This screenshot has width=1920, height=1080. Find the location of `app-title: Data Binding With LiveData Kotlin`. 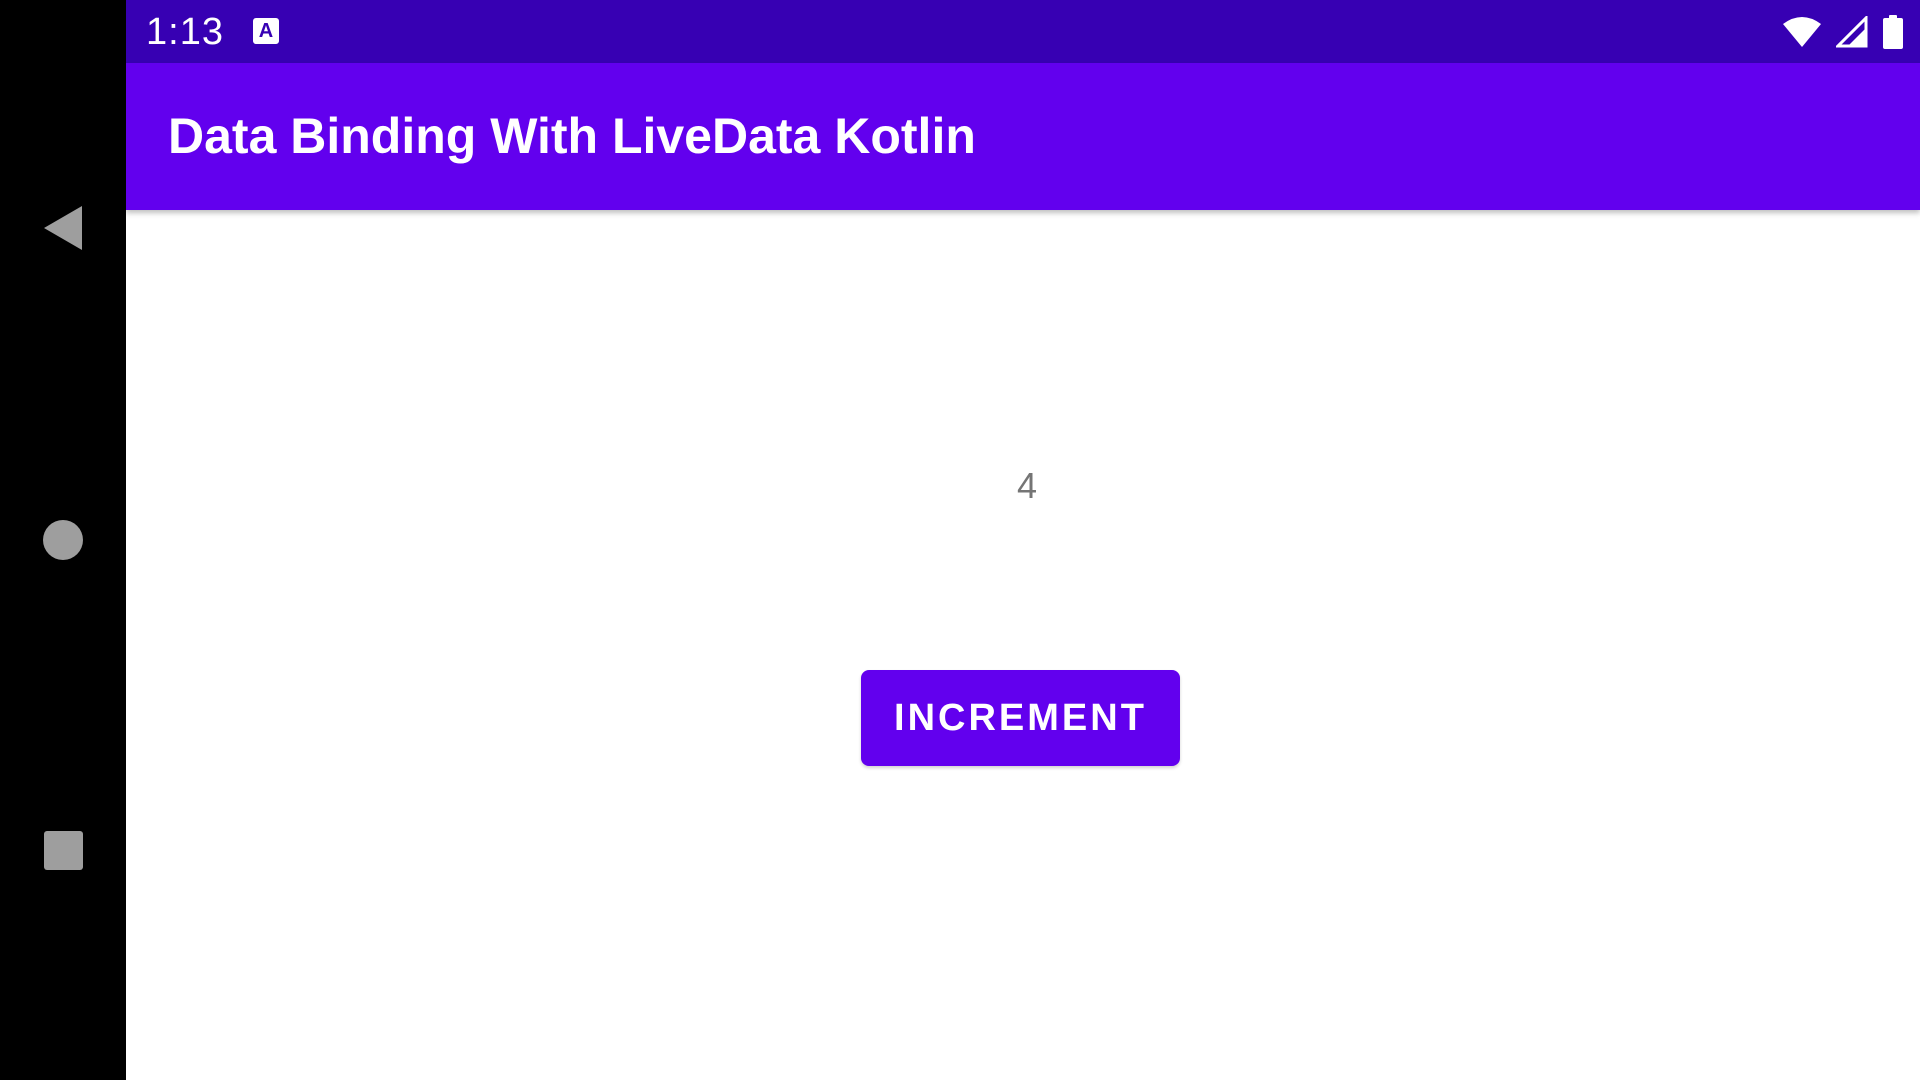

app-title: Data Binding With LiveData Kotlin is located at coordinates (572, 136).